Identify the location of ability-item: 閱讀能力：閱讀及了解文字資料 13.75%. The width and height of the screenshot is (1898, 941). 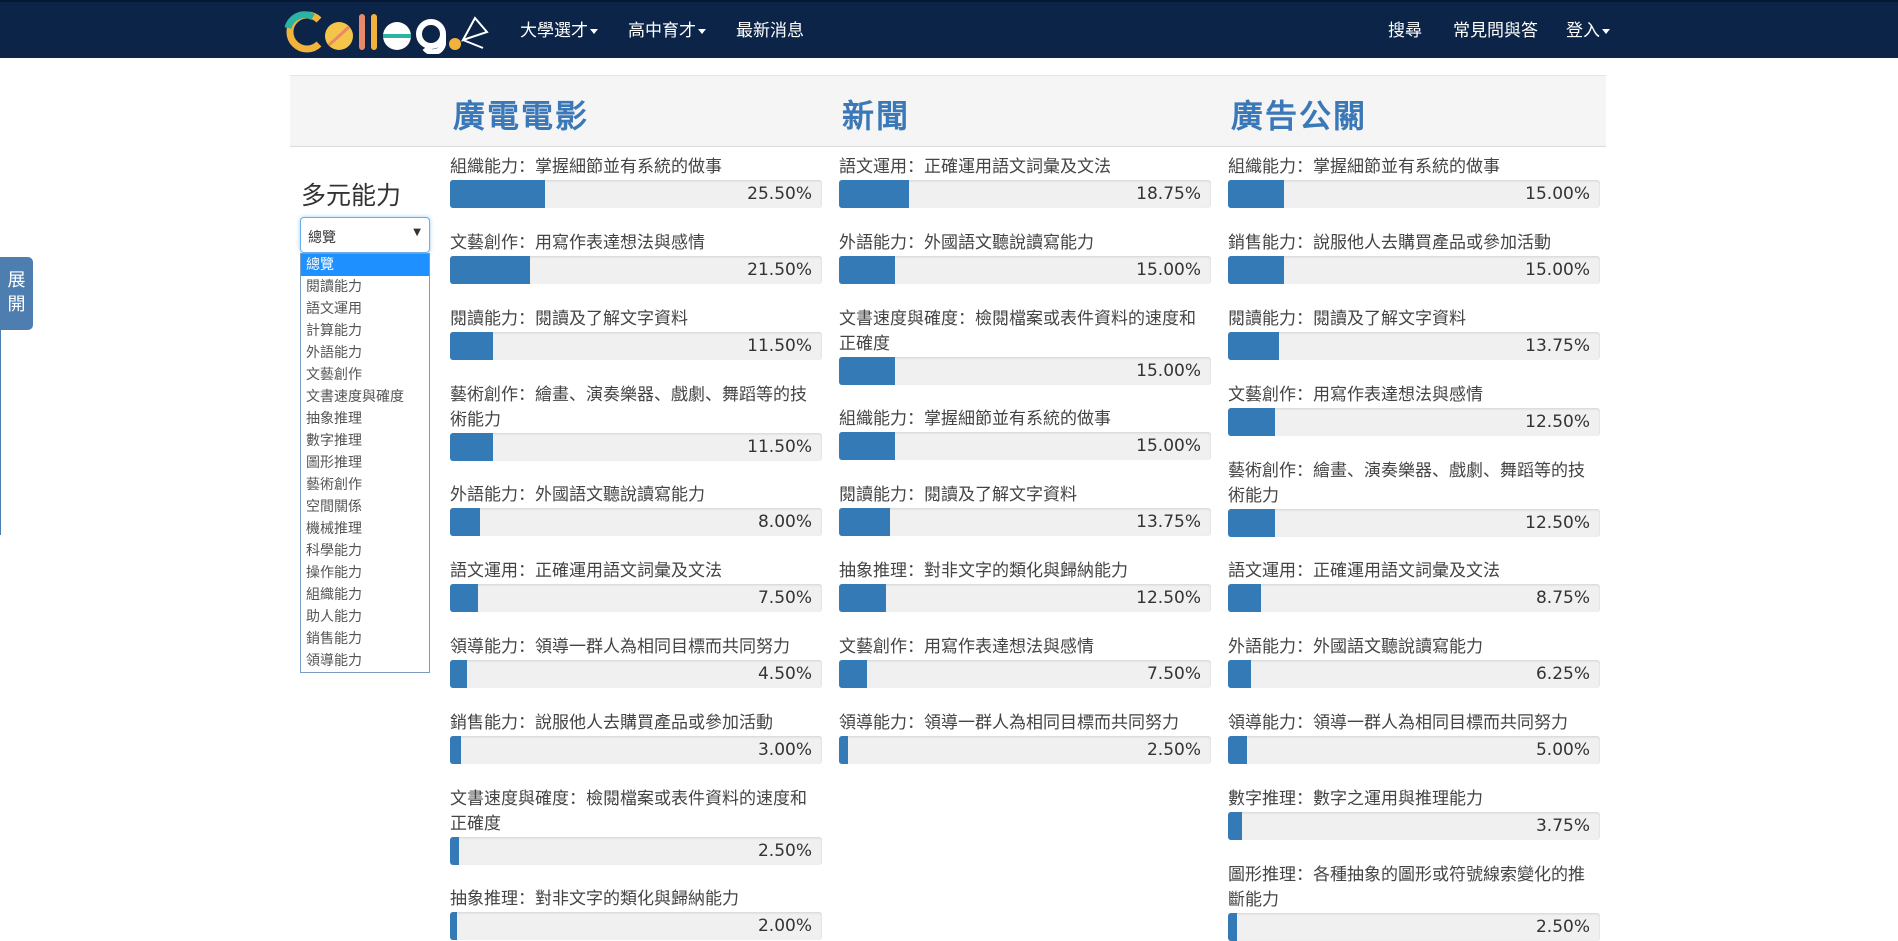
(1025, 509).